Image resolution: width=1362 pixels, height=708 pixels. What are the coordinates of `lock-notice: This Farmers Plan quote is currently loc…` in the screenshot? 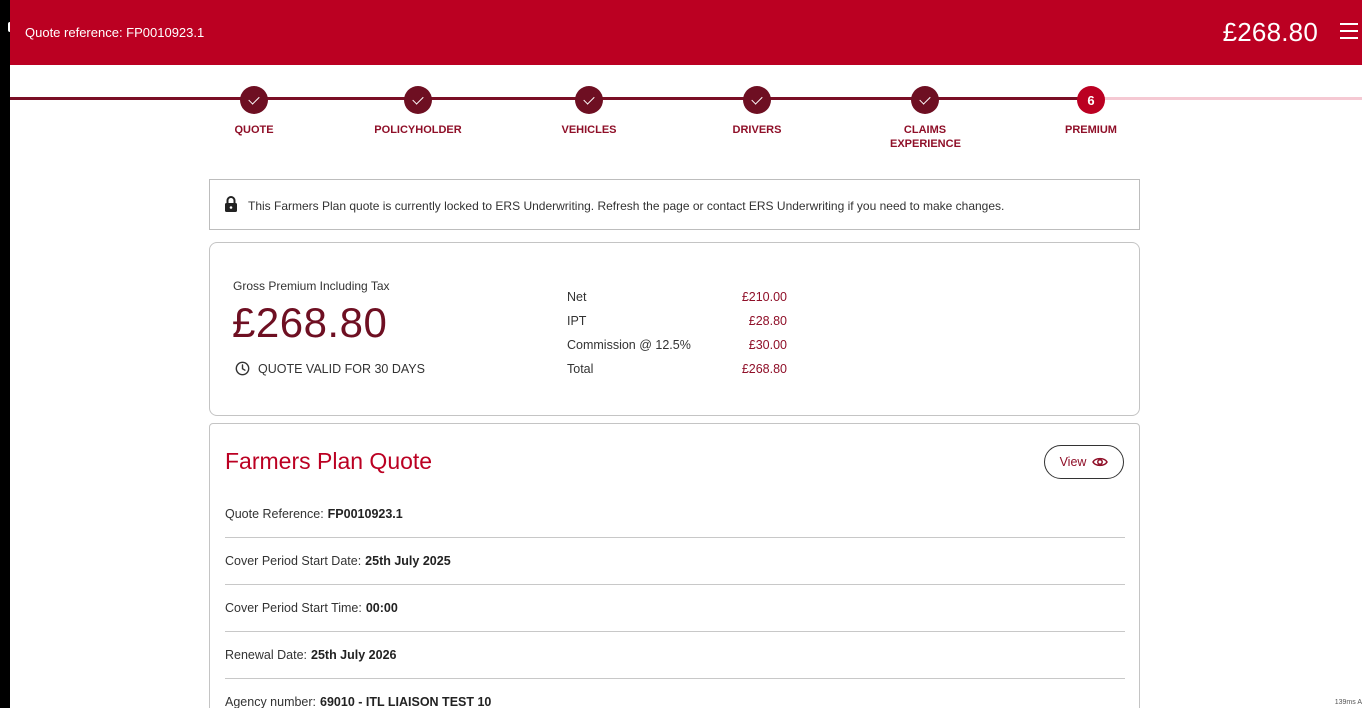 It's located at (674, 204).